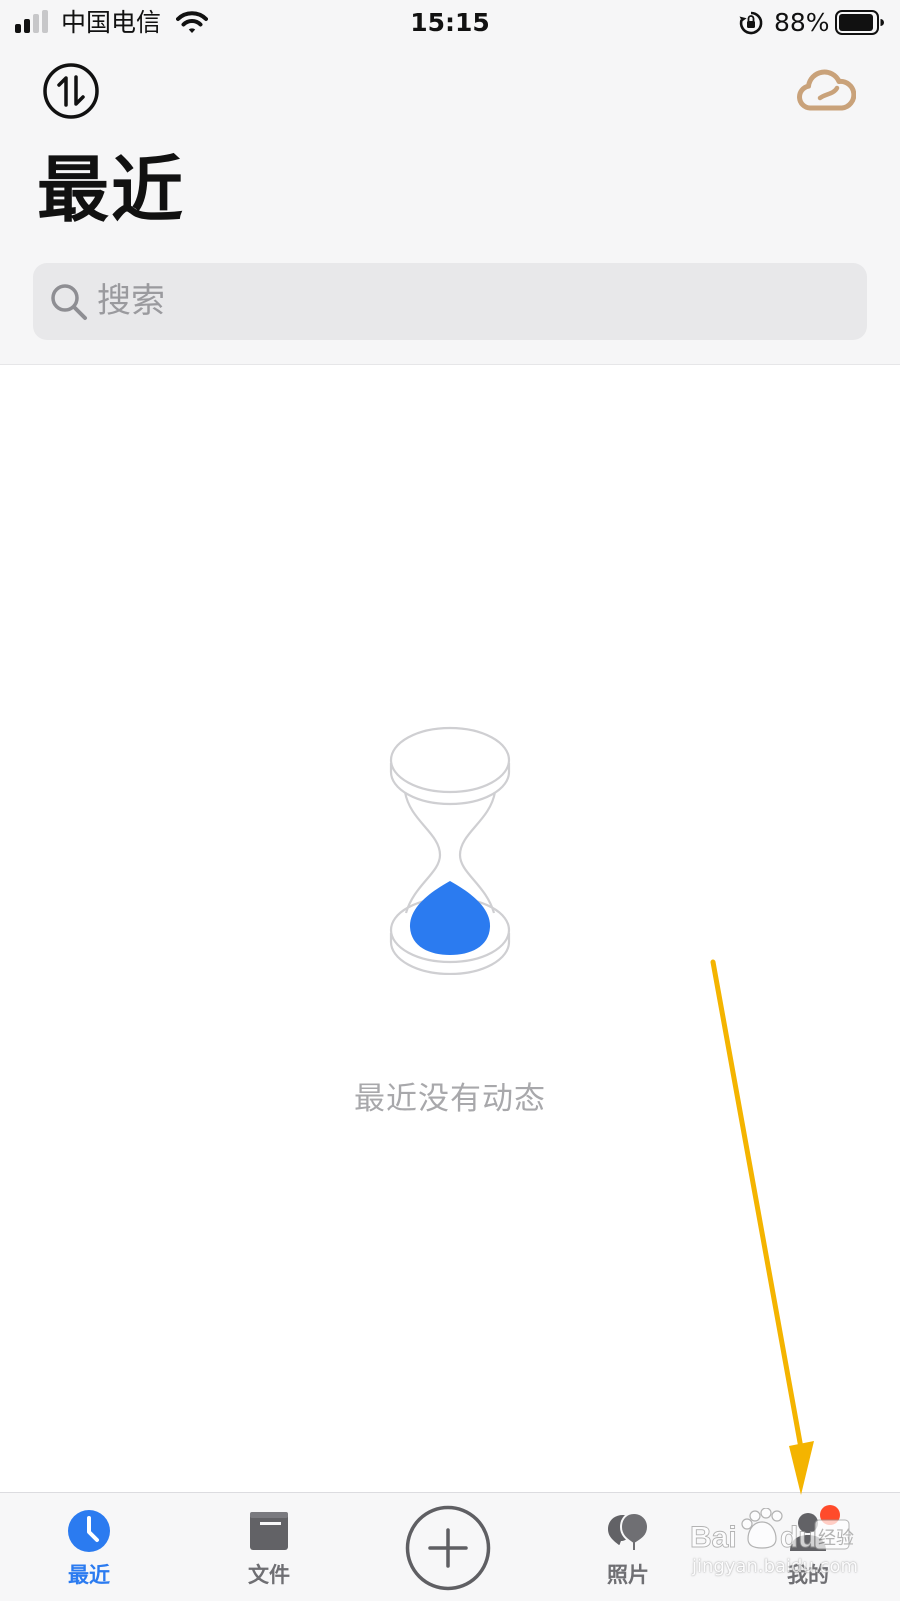 The image size is (900, 1601). Describe the element at coordinates (71, 91) in the screenshot. I see `transfer-icon` at that location.